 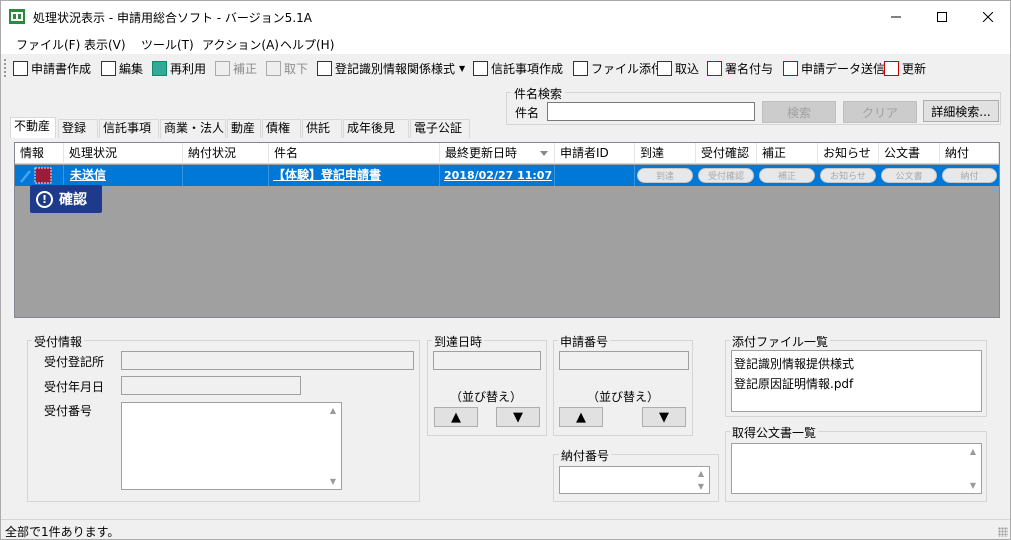 I want to click on col-receipt: 受付確認, so click(x=726, y=153).